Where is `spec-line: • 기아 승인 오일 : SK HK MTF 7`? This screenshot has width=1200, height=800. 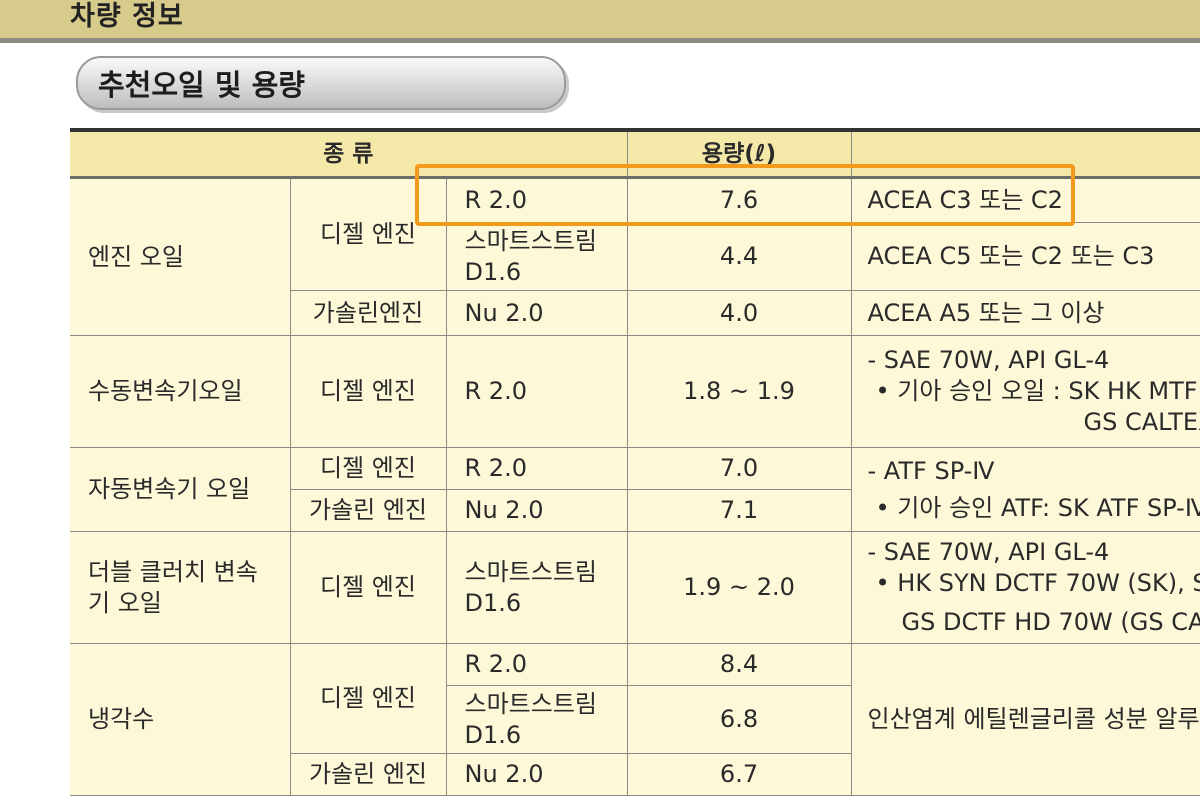
spec-line: • 기아 승인 오일 : SK HK MTF 7 is located at coordinates (1037, 391).